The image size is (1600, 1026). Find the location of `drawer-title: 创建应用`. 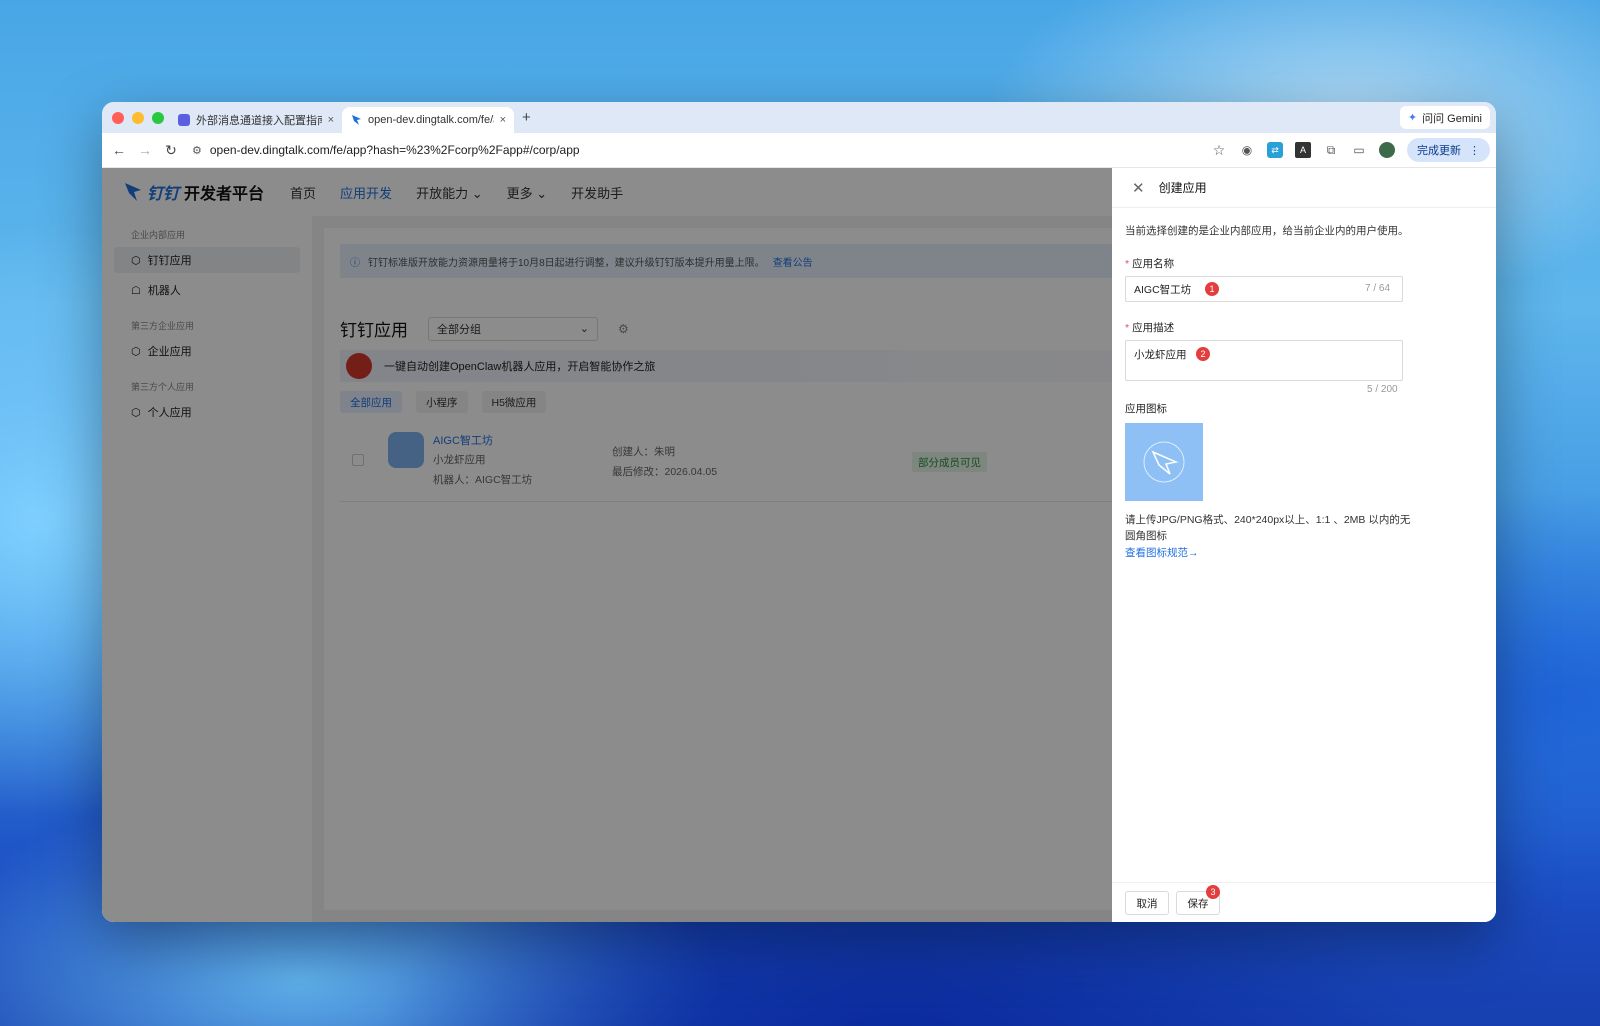

drawer-title: 创建应用 is located at coordinates (1182, 188).